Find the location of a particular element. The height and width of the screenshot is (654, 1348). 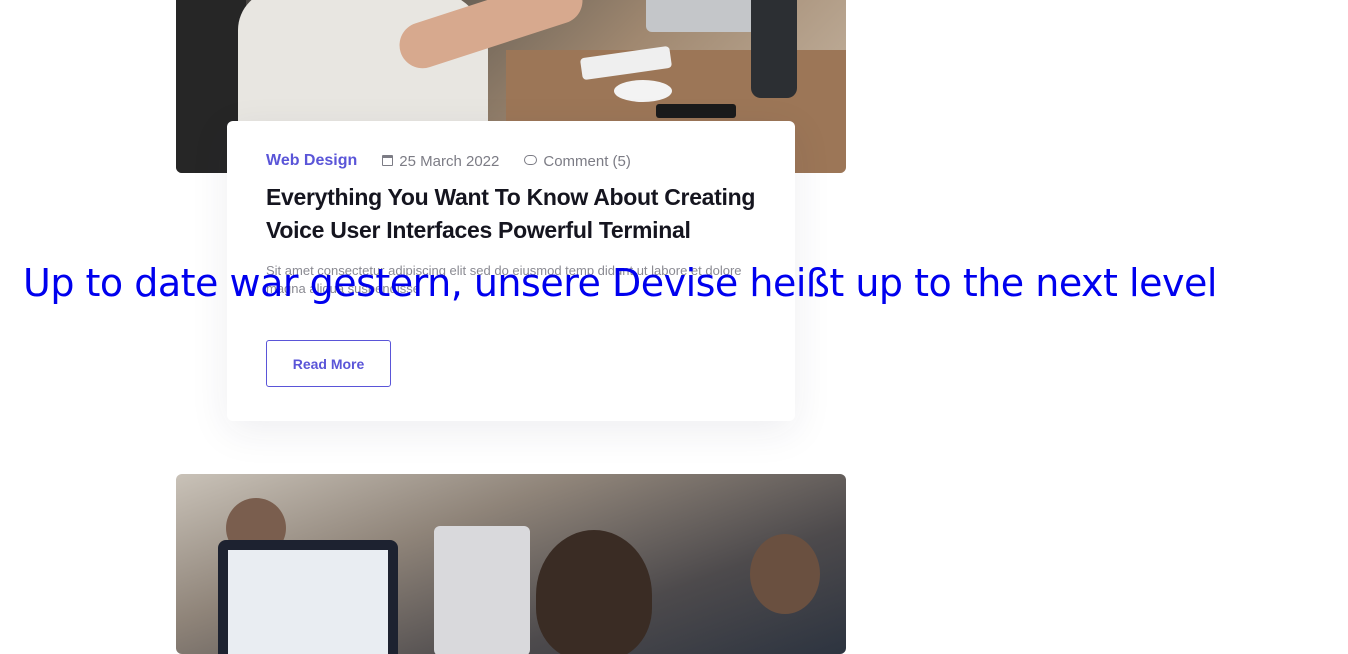

post-date-text: 25 March 2022 is located at coordinates (449, 161).